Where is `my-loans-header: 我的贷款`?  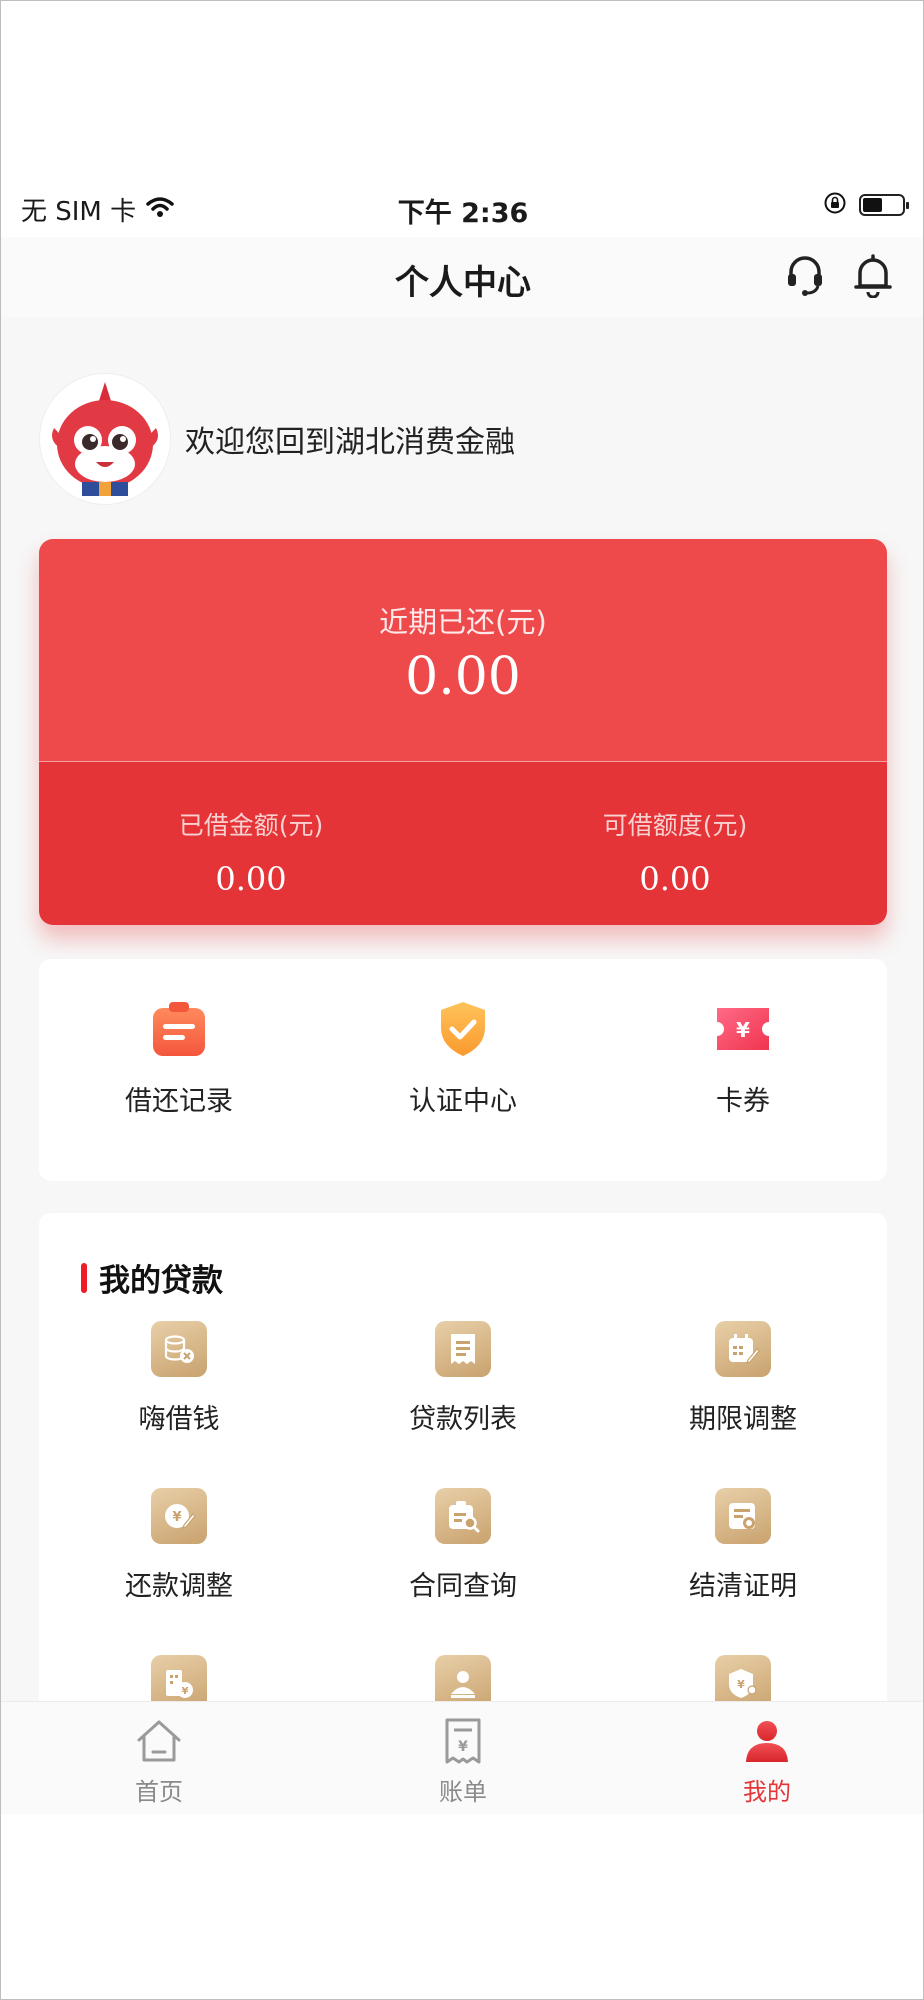 my-loans-header: 我的贷款 is located at coordinates (152, 1277).